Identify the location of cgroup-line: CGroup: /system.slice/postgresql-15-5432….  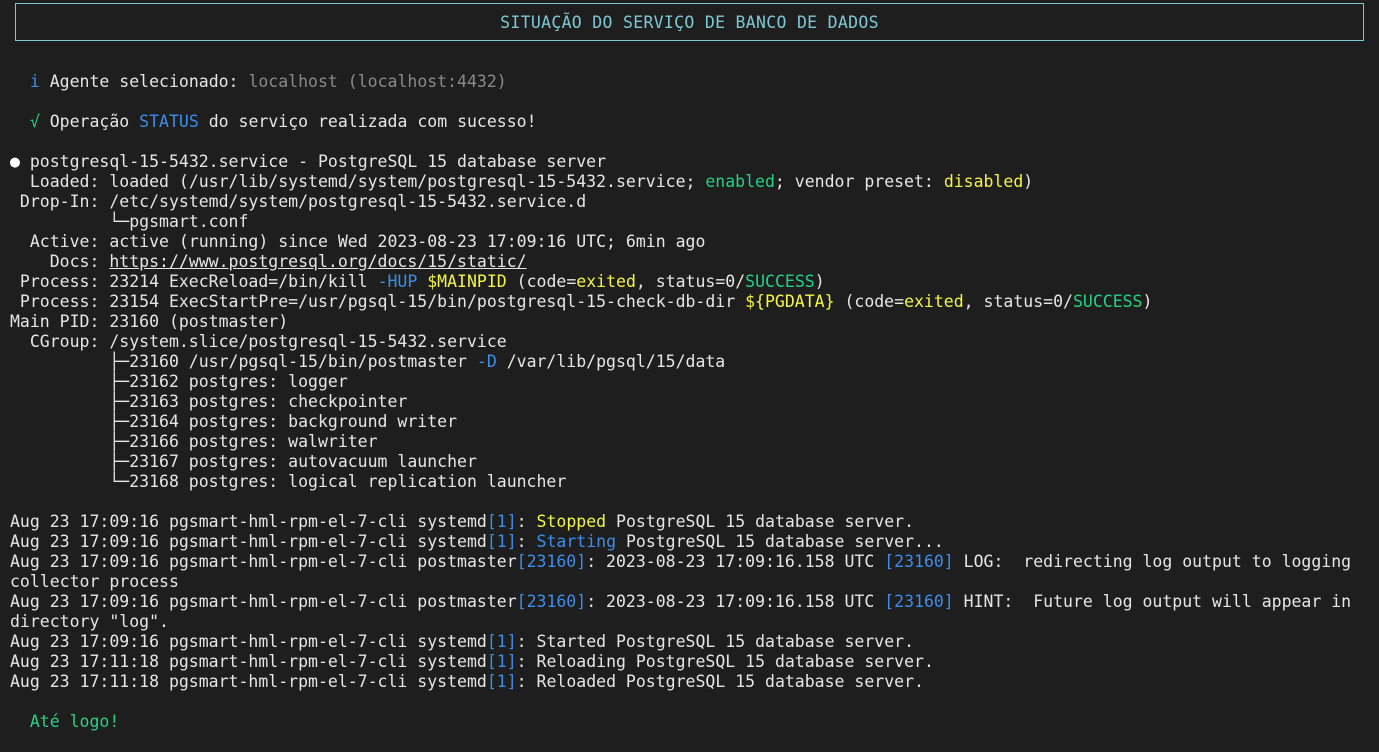
(690, 342).